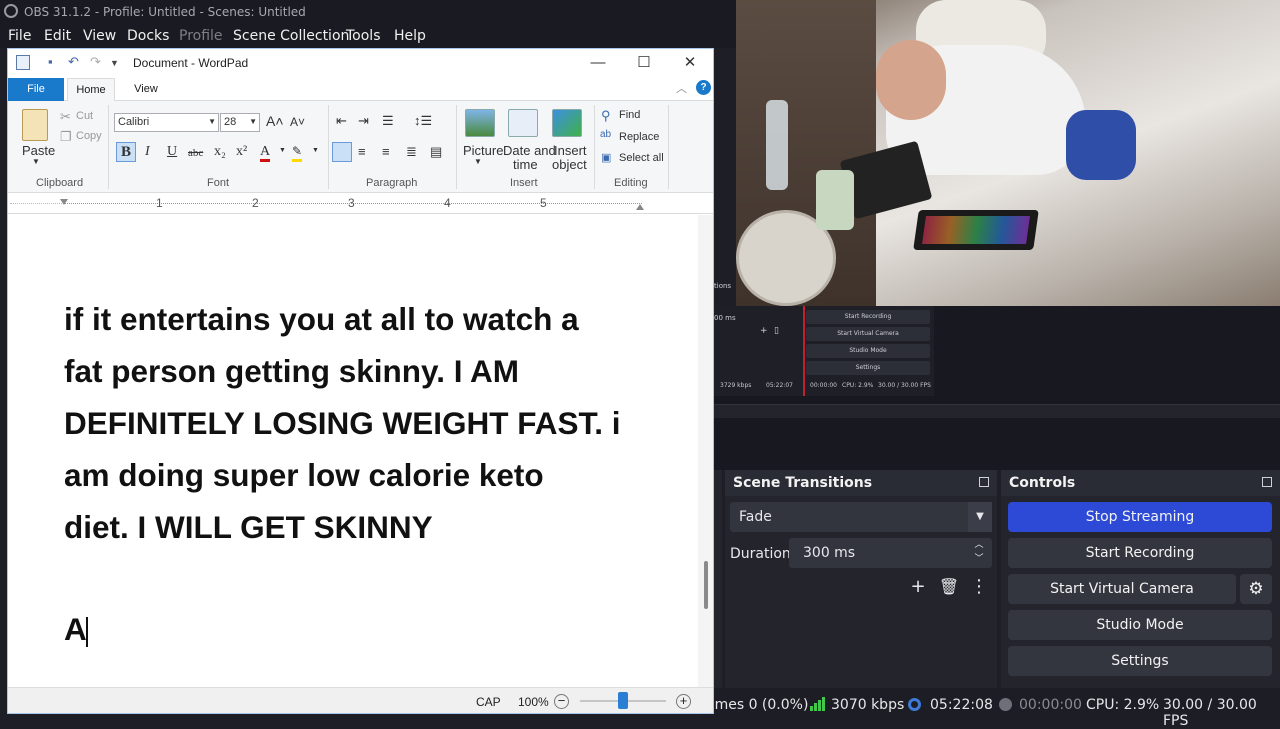  I want to click on menu-profile: Profile, so click(201, 36).